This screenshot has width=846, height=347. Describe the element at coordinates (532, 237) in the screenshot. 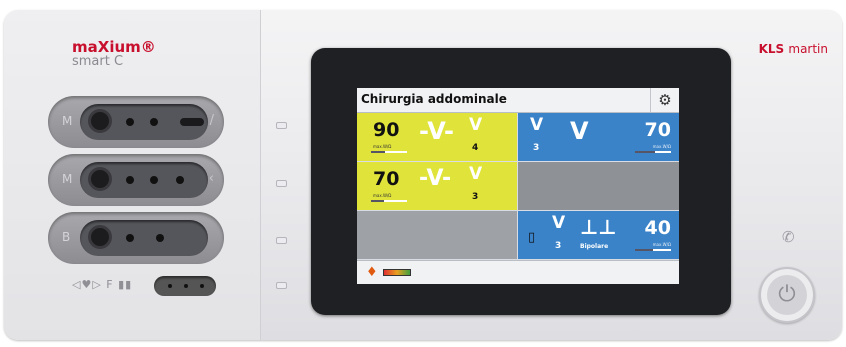

I see `auto-start-icon: ▯` at that location.